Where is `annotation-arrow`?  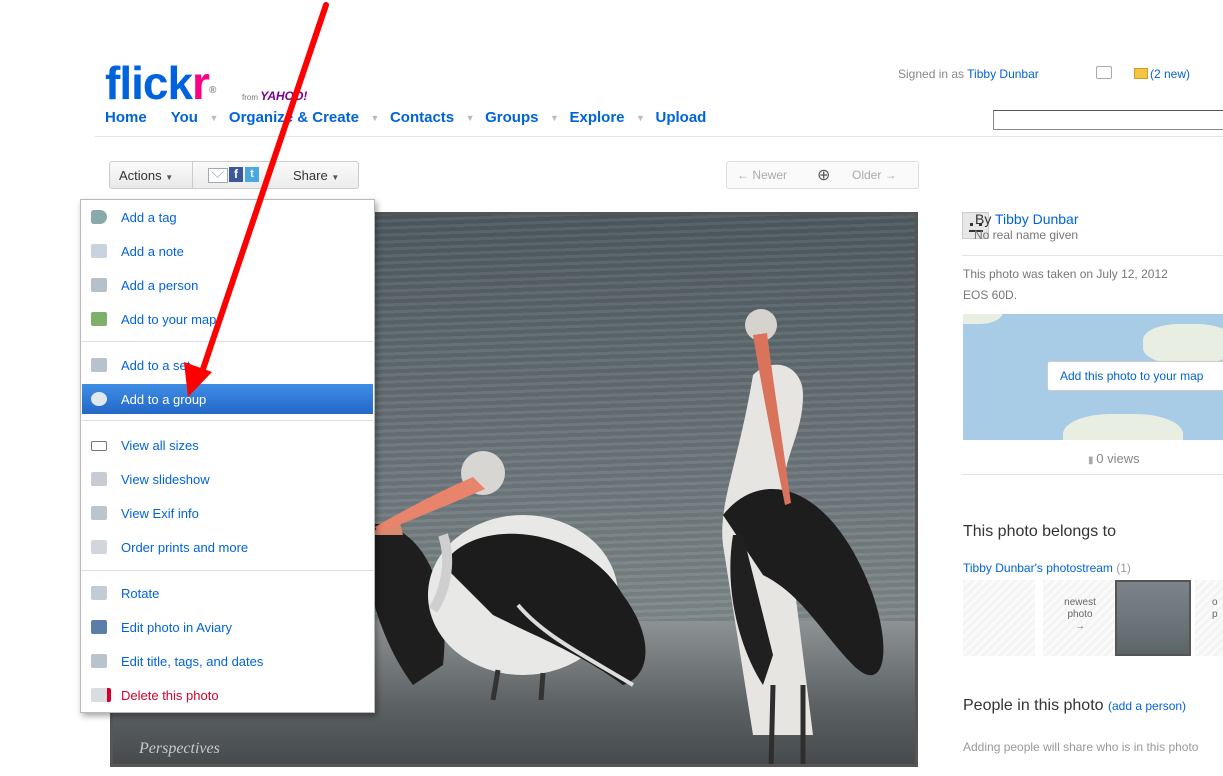
annotation-arrow is located at coordinates (256, 199).